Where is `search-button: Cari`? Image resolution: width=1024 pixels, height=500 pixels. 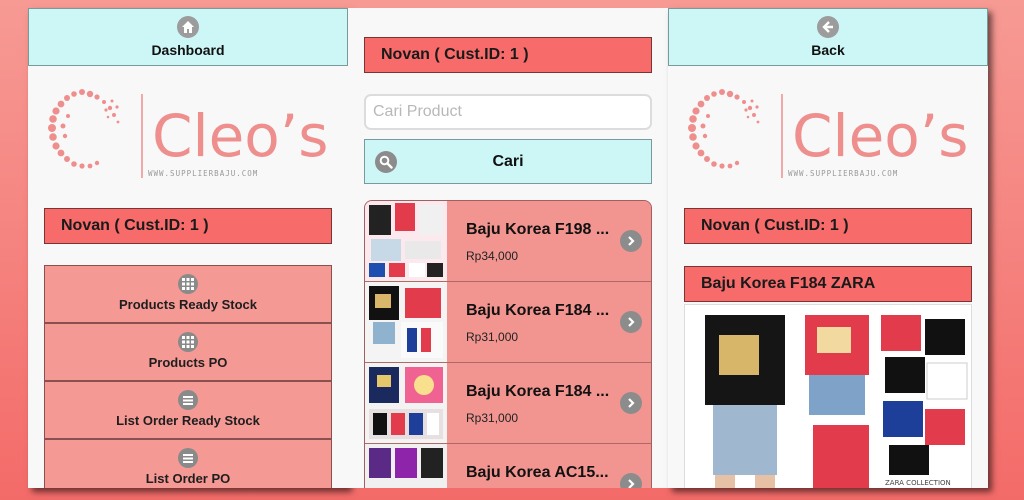 search-button: Cari is located at coordinates (508, 161).